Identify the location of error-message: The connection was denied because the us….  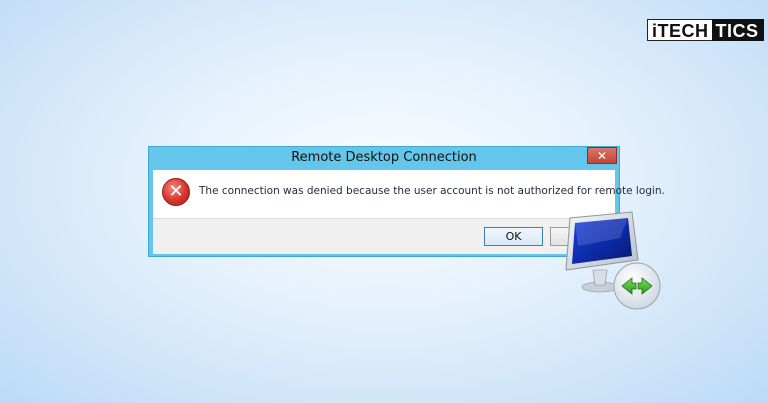
(432, 191).